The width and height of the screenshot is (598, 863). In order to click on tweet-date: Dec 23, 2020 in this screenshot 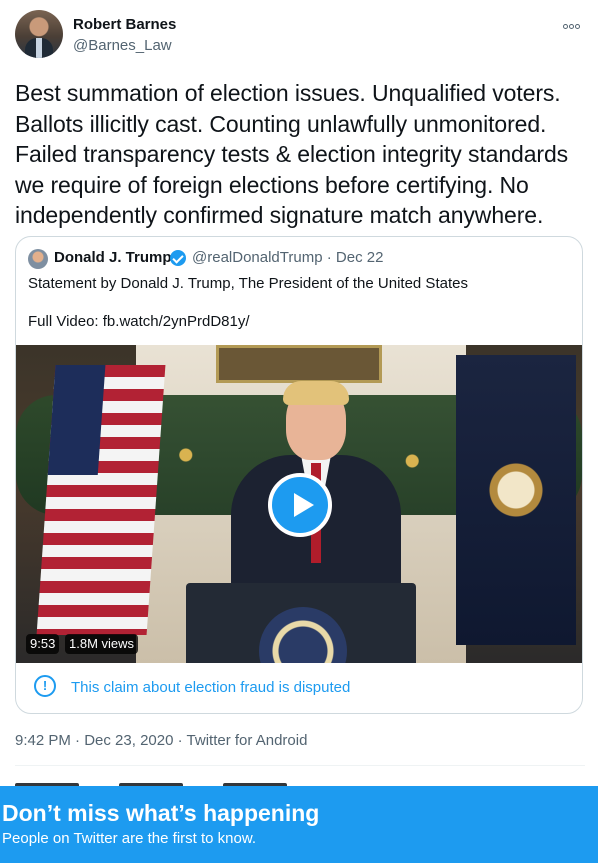, I will do `click(128, 740)`.